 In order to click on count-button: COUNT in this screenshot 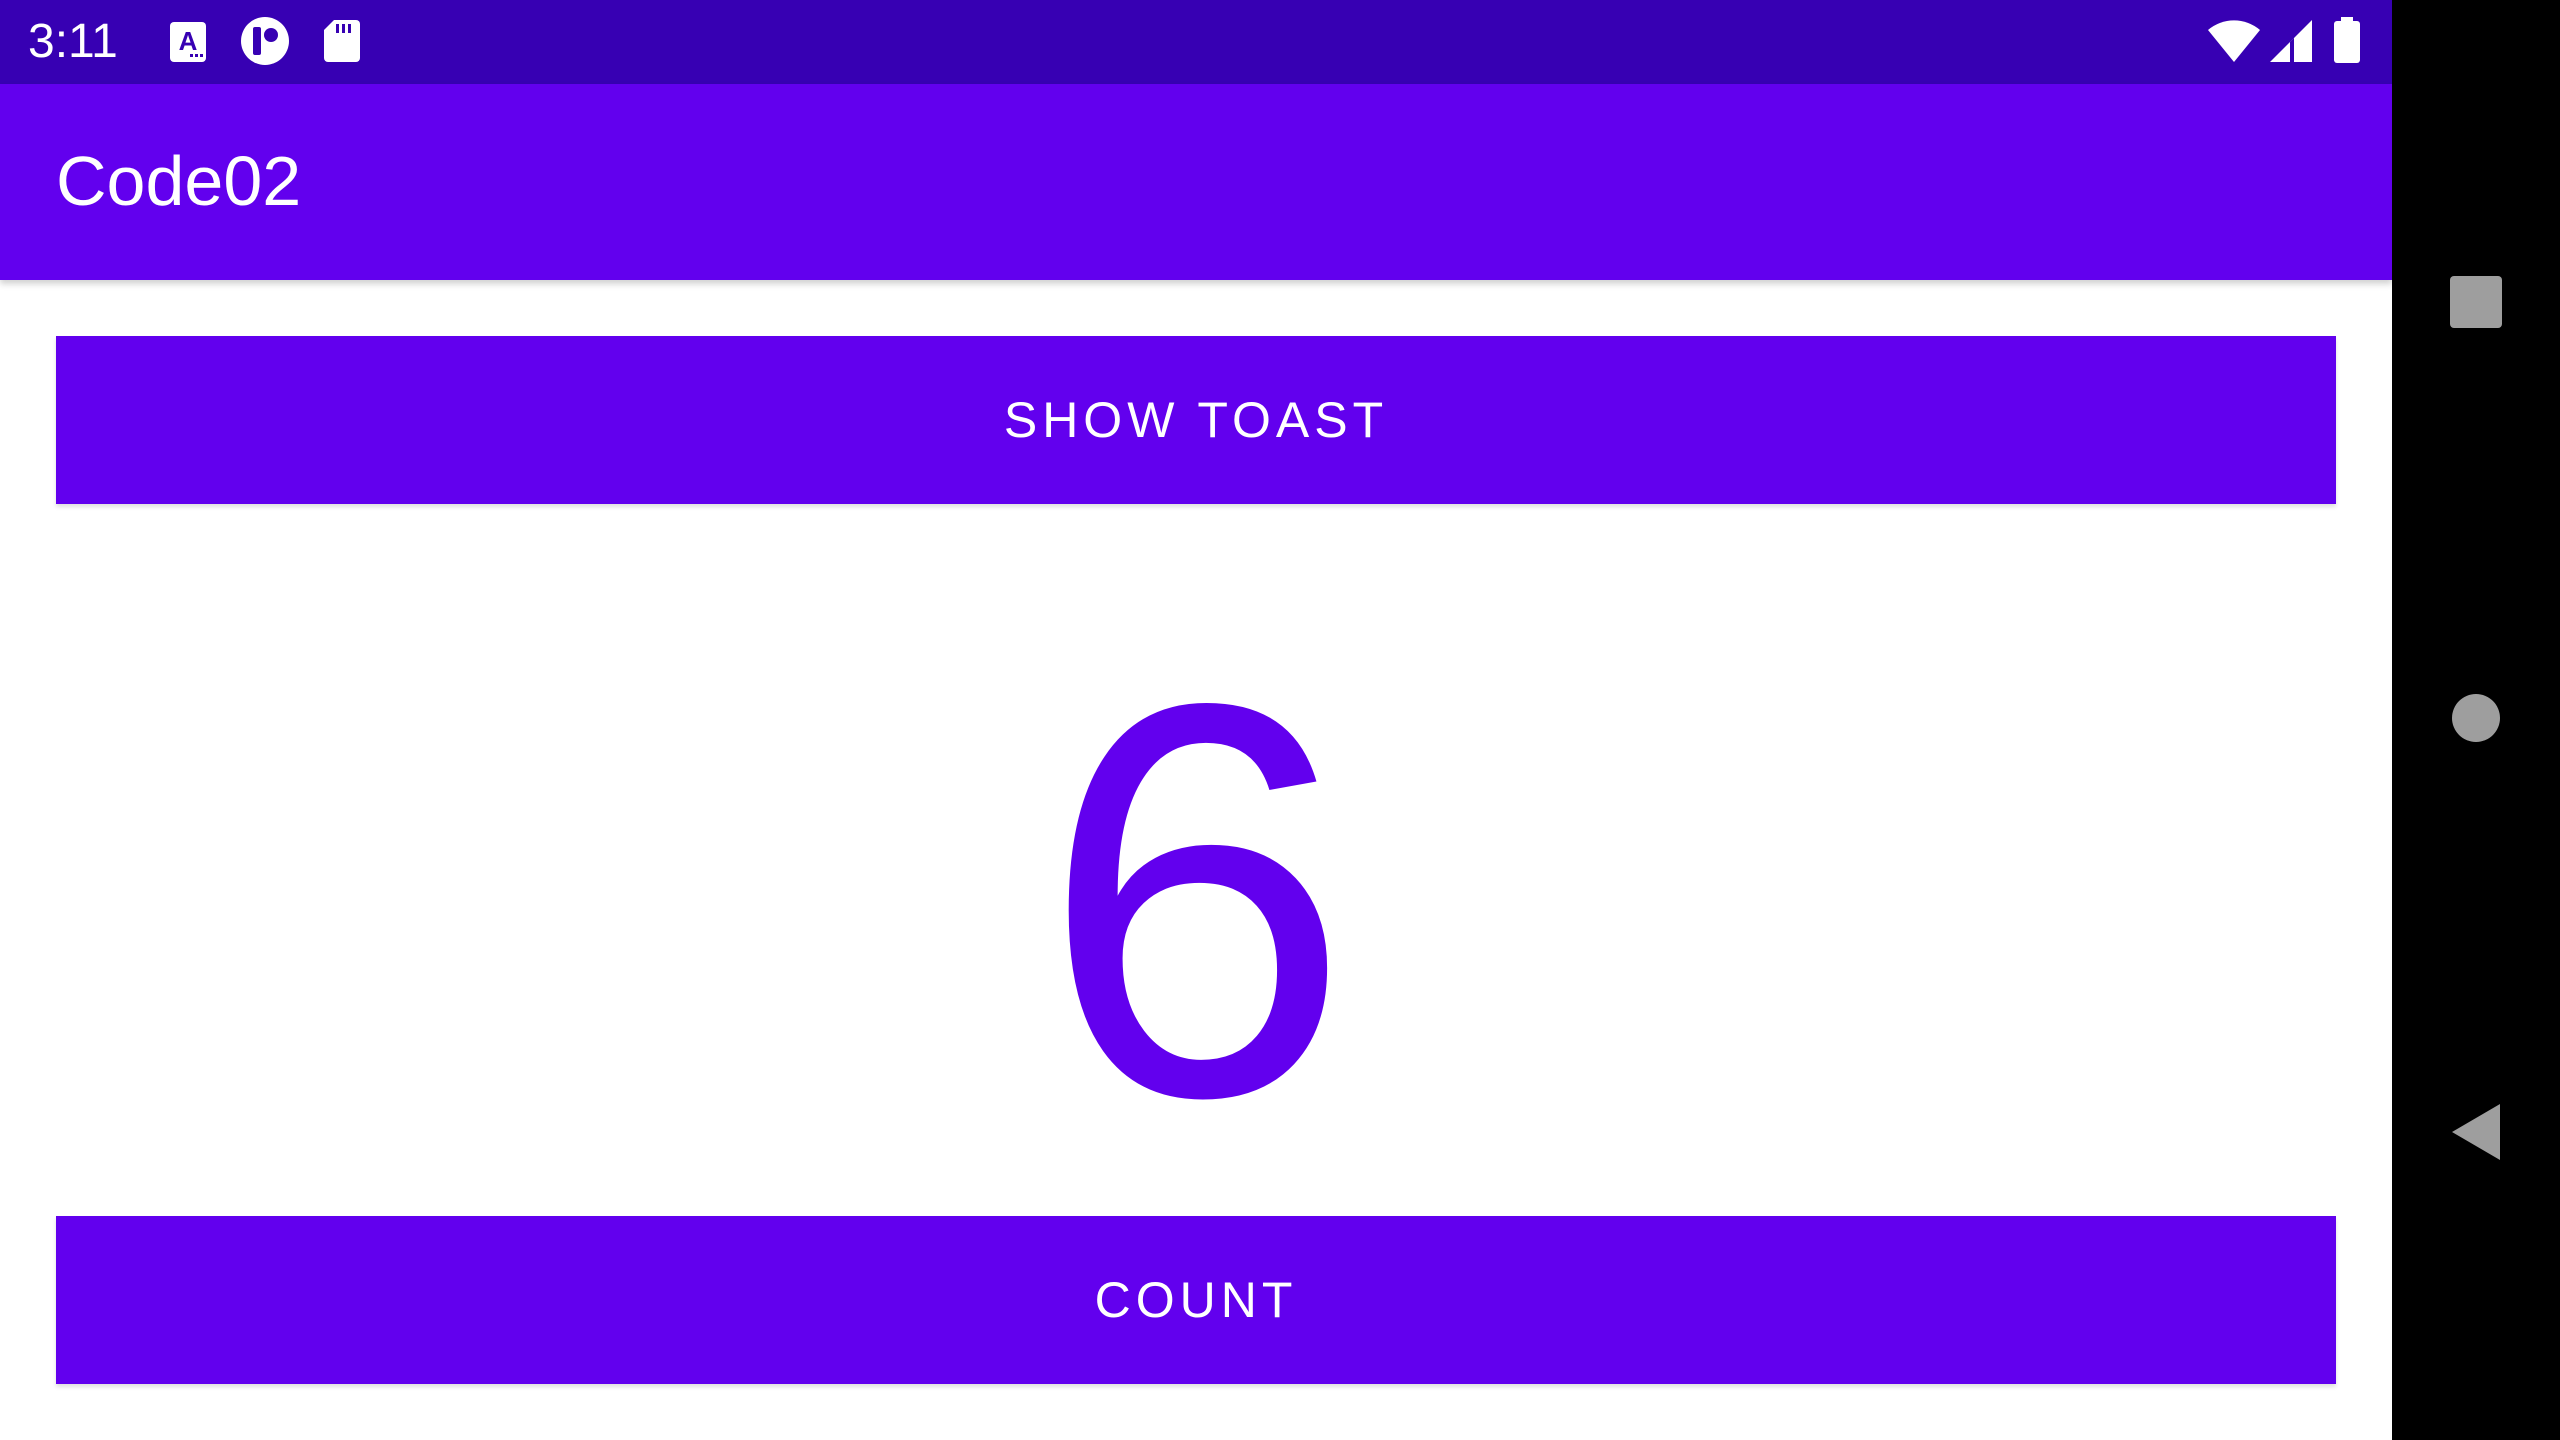, I will do `click(1196, 1300)`.